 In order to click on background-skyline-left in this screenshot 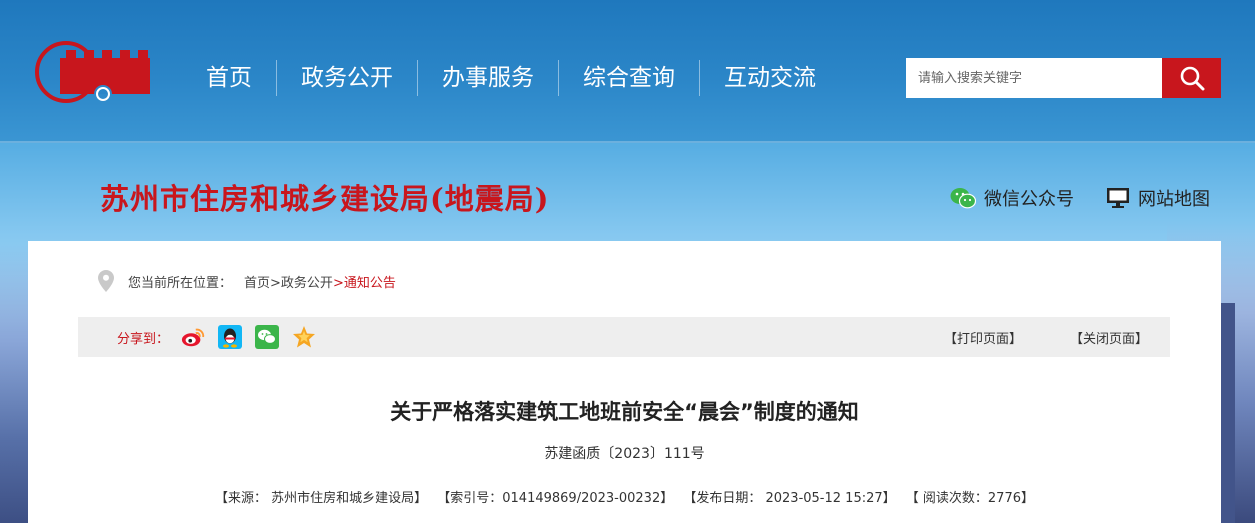, I will do `click(15, 383)`.